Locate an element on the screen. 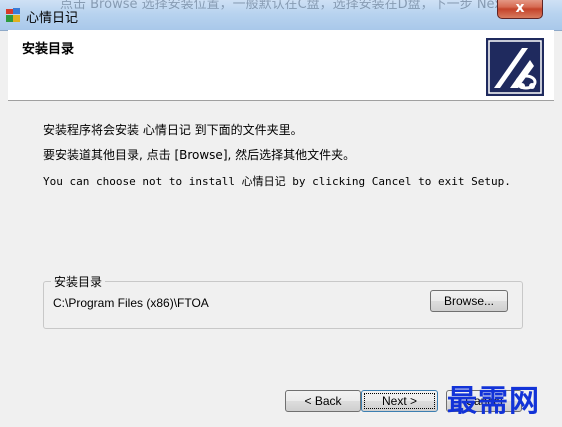 The image size is (562, 427). next-button-label: Next > is located at coordinates (399, 401).